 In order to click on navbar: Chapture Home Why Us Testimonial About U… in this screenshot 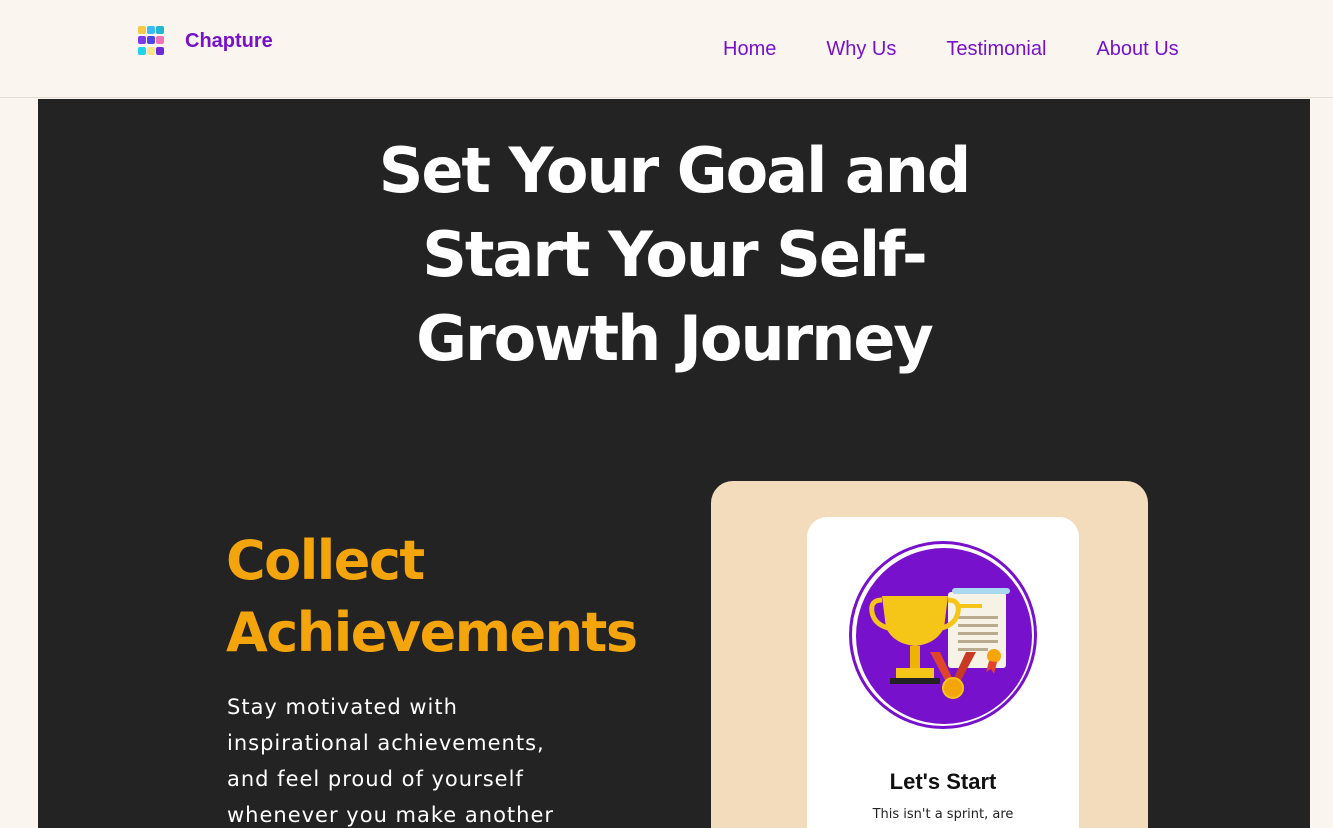, I will do `click(666, 49)`.